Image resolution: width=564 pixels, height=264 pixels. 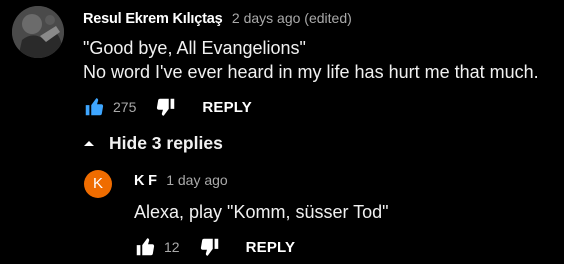 What do you see at coordinates (98, 184) in the screenshot?
I see `reply-avatar: K` at bounding box center [98, 184].